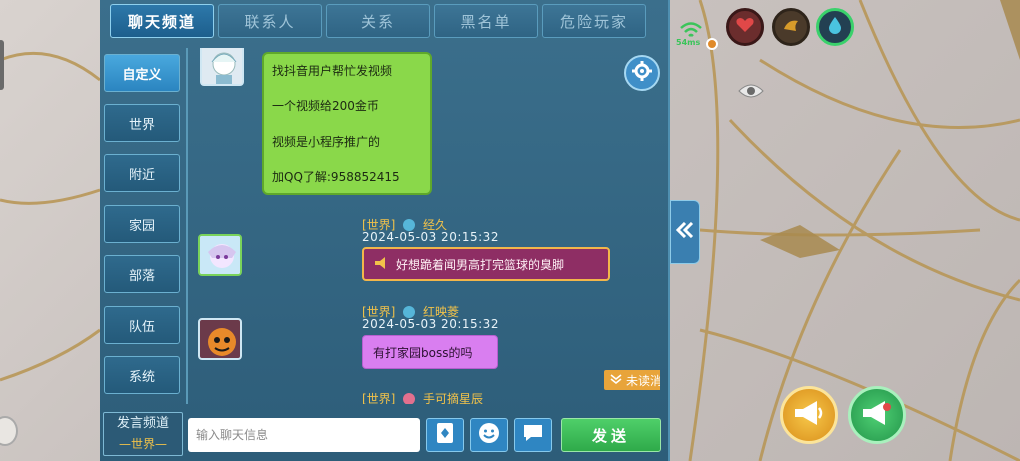 The height and width of the screenshot is (461, 1020). I want to click on world-broadcast-button, so click(809, 415).